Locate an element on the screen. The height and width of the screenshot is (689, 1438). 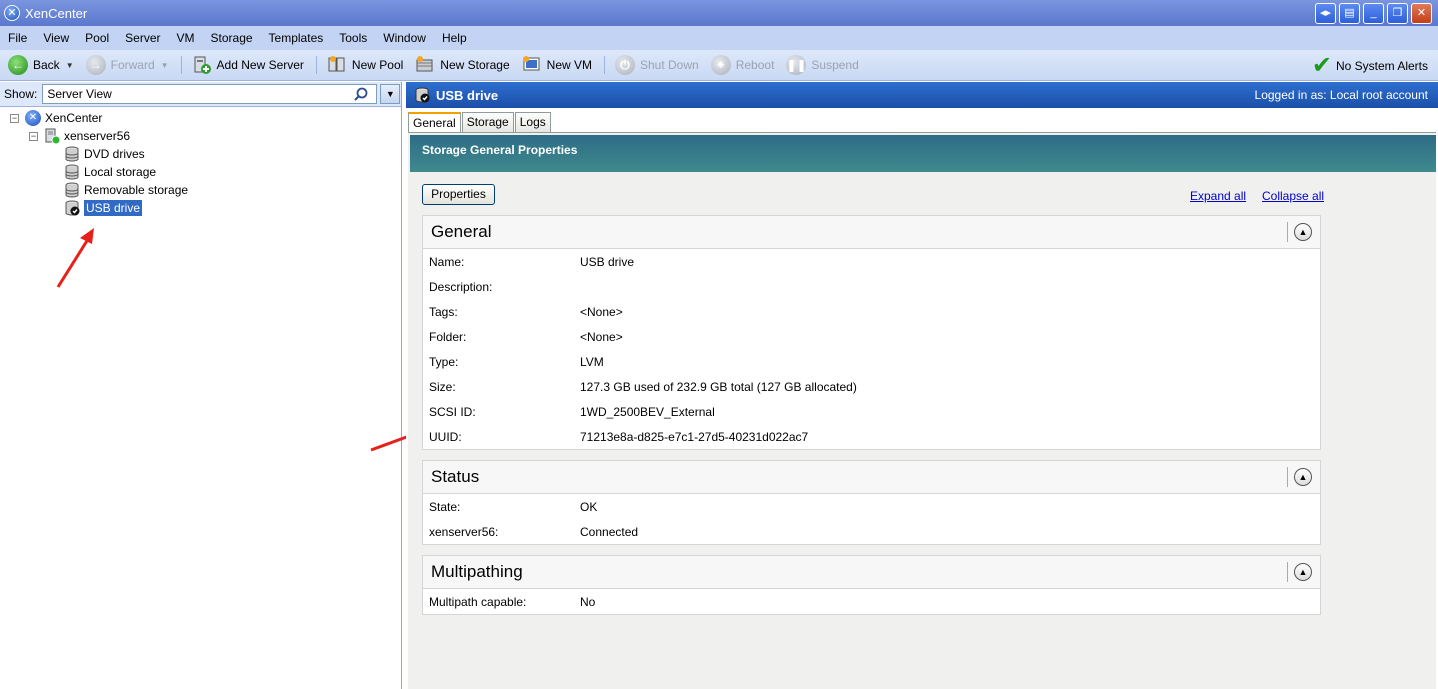
collapse-all-link: Collapse all is located at coordinates (1293, 196).